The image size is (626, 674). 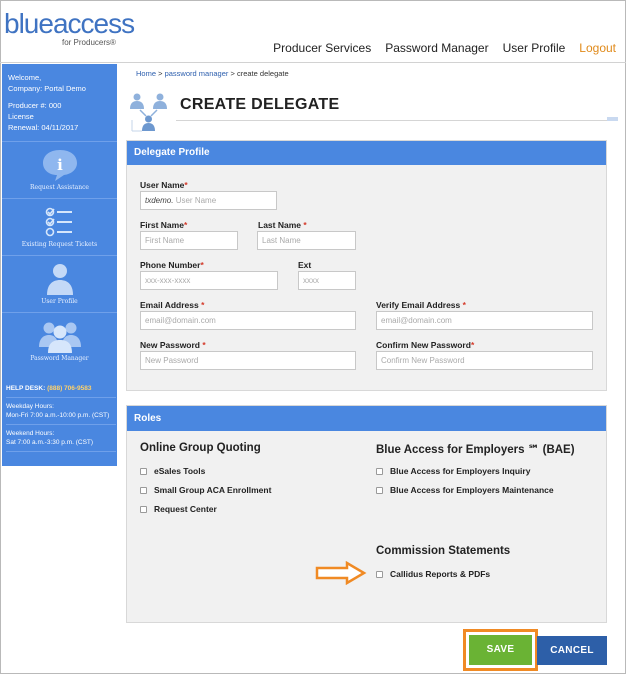 What do you see at coordinates (262, 73) in the screenshot?
I see `breadcrumb-current: create delegate` at bounding box center [262, 73].